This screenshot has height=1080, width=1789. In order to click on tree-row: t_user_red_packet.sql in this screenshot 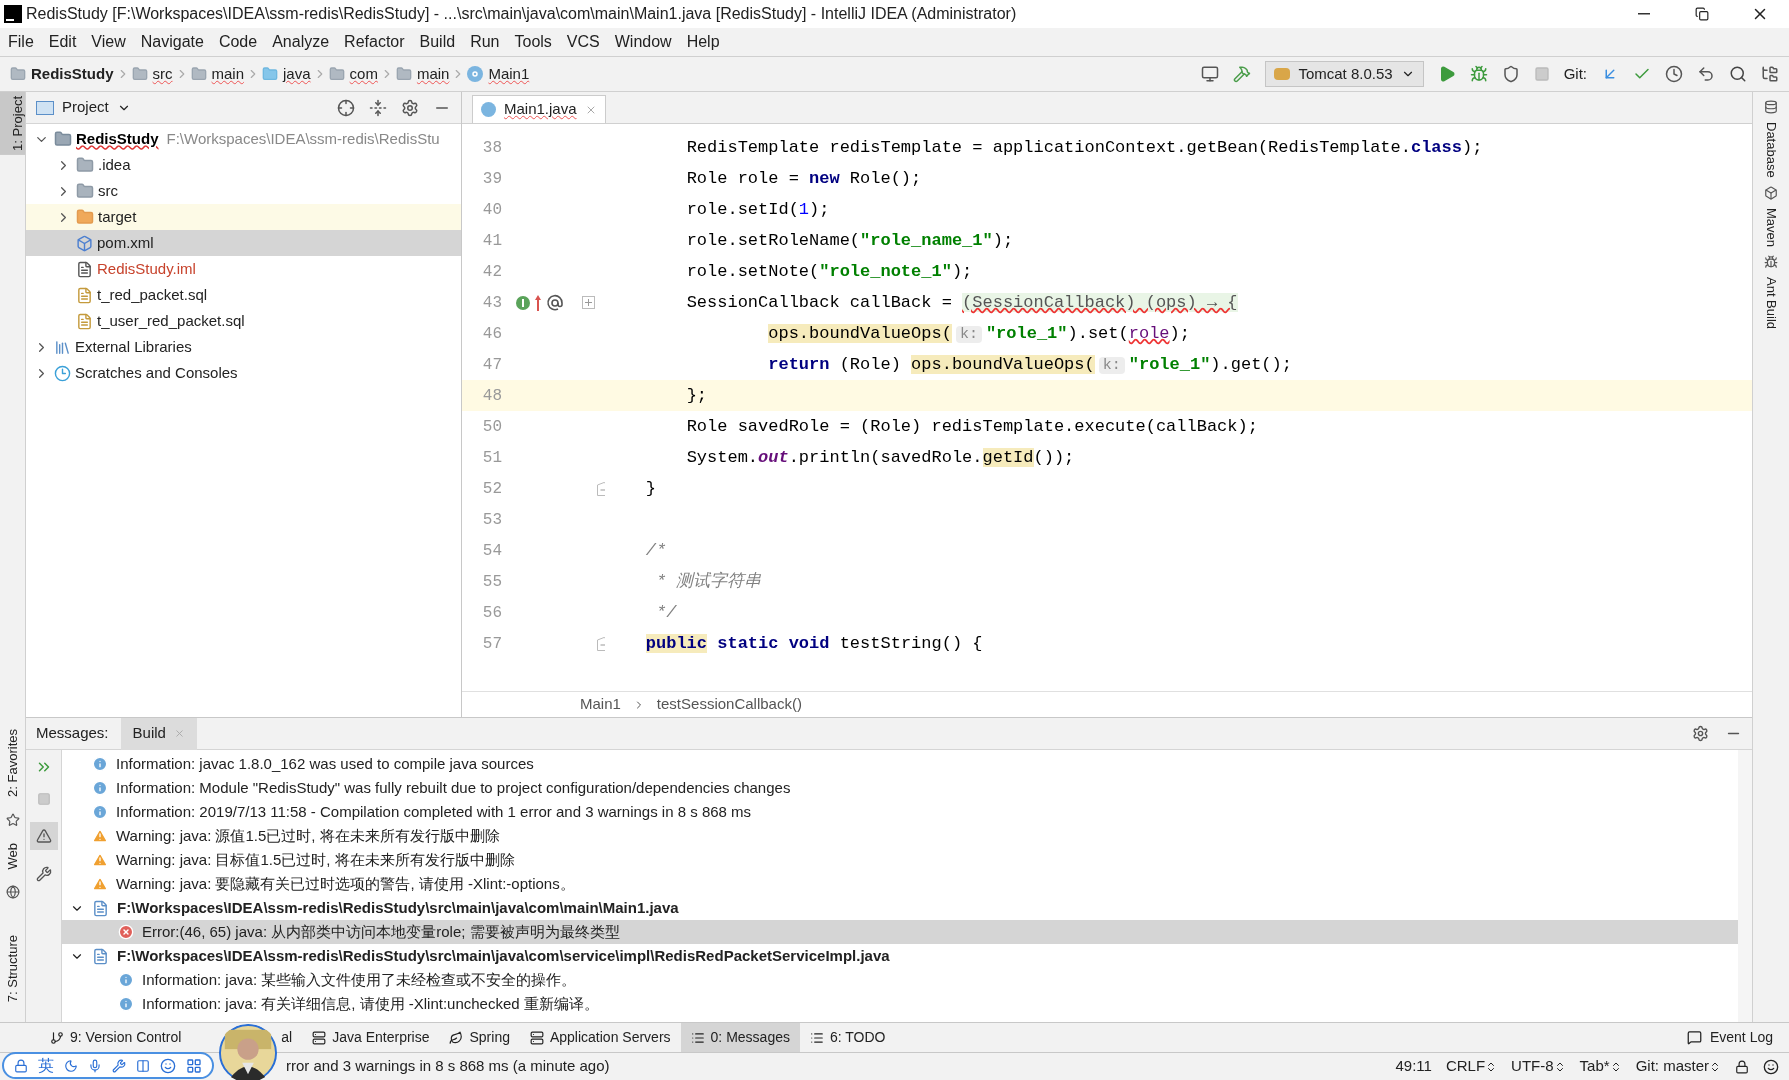, I will do `click(243, 321)`.